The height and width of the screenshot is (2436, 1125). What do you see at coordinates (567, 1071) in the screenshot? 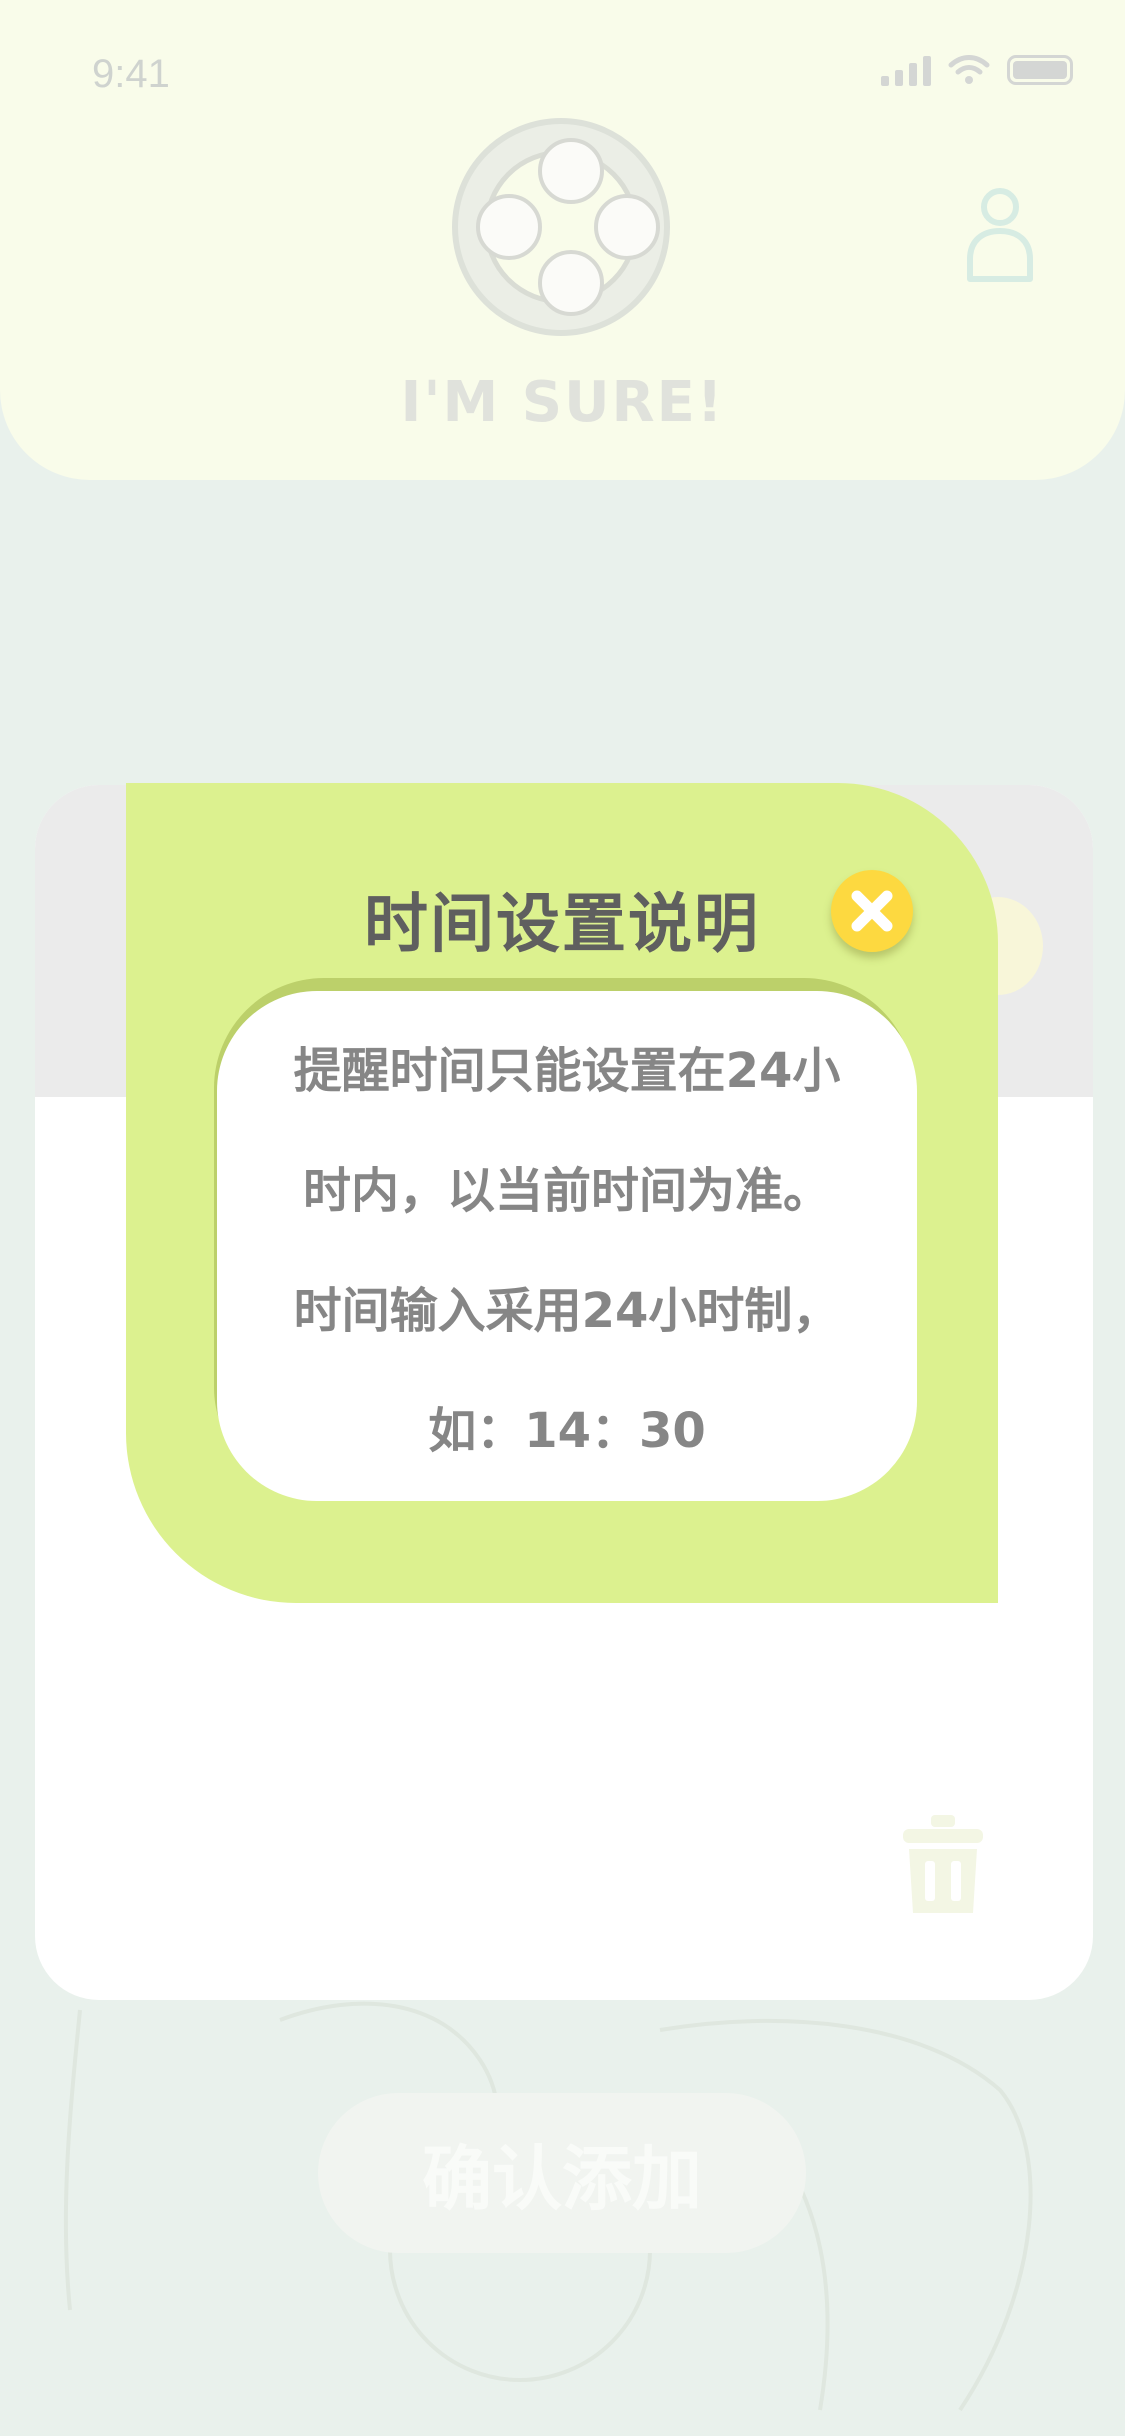
I see `instruction-line: 提醒时间只能设置在24小` at bounding box center [567, 1071].